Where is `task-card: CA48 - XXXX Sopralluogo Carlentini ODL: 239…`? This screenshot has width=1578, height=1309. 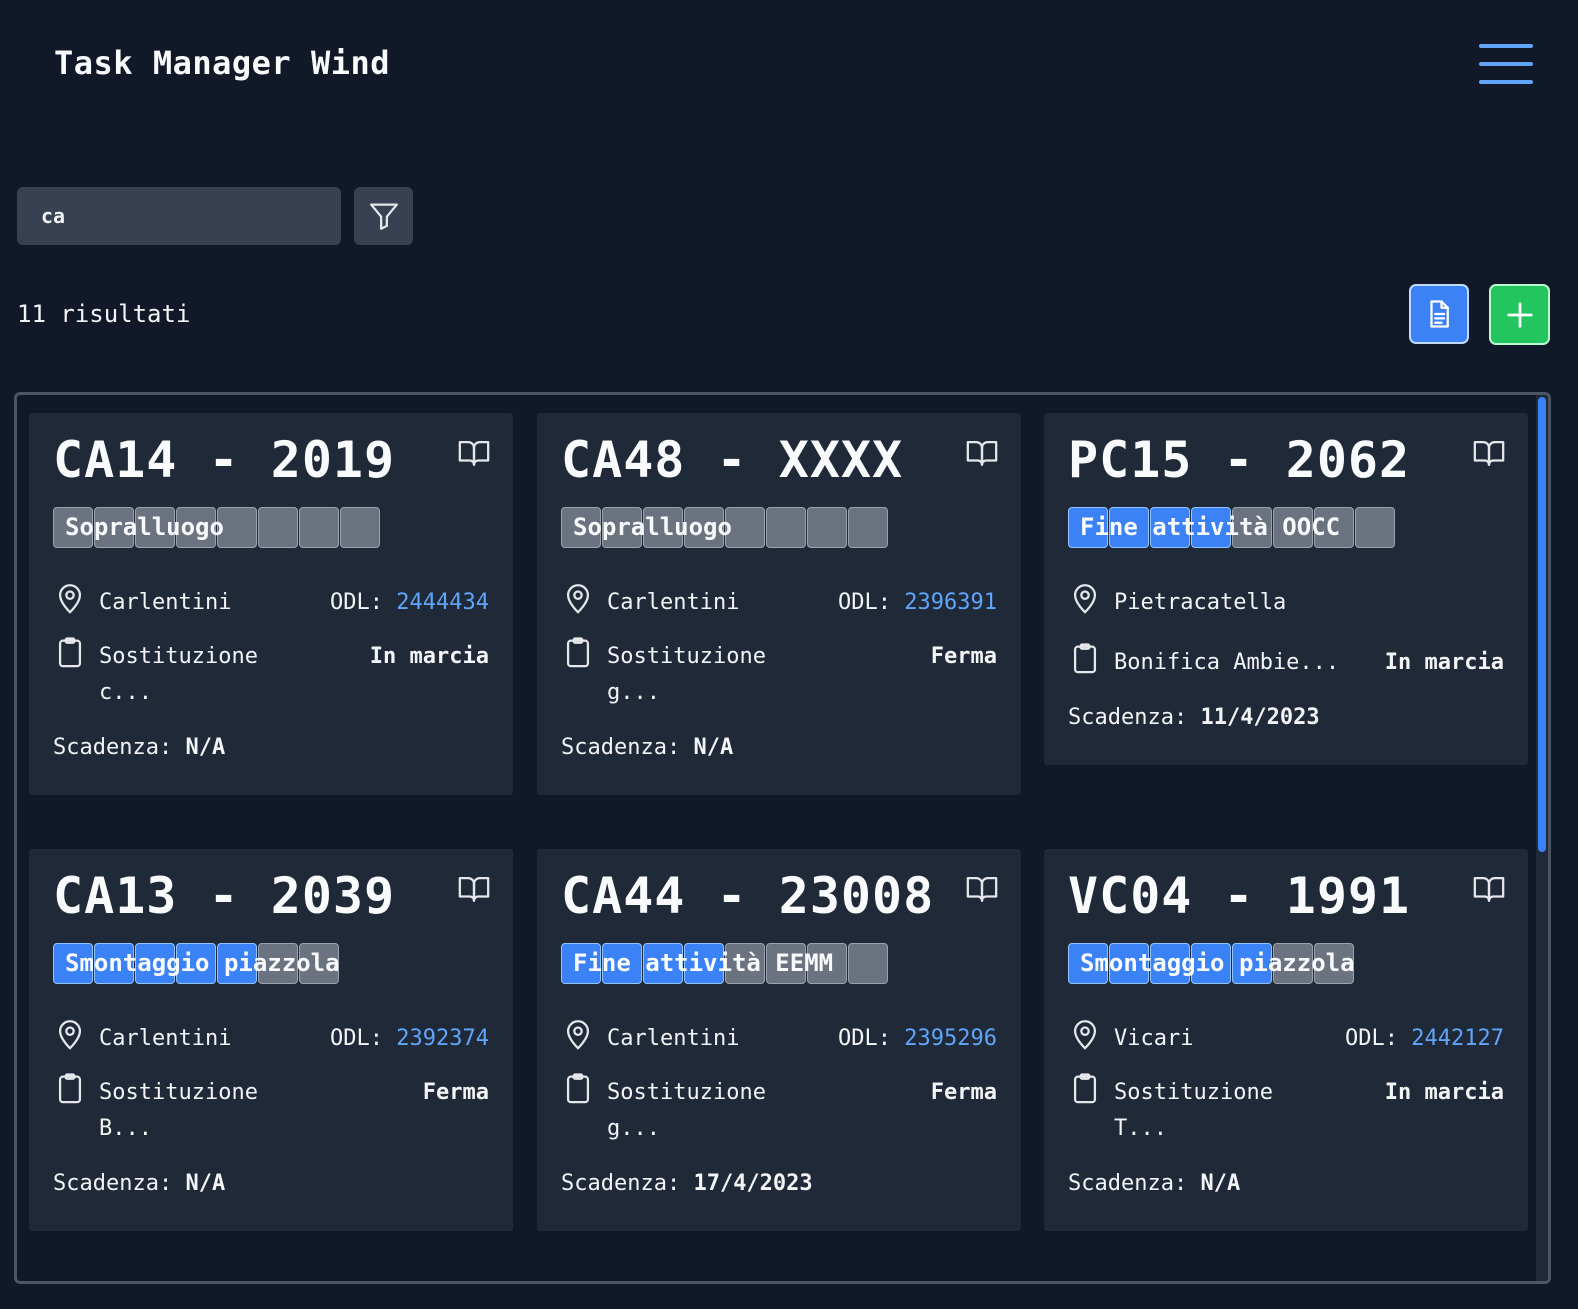
task-card: CA48 - XXXX Sopralluogo Carlentini ODL: 239… is located at coordinates (779, 604).